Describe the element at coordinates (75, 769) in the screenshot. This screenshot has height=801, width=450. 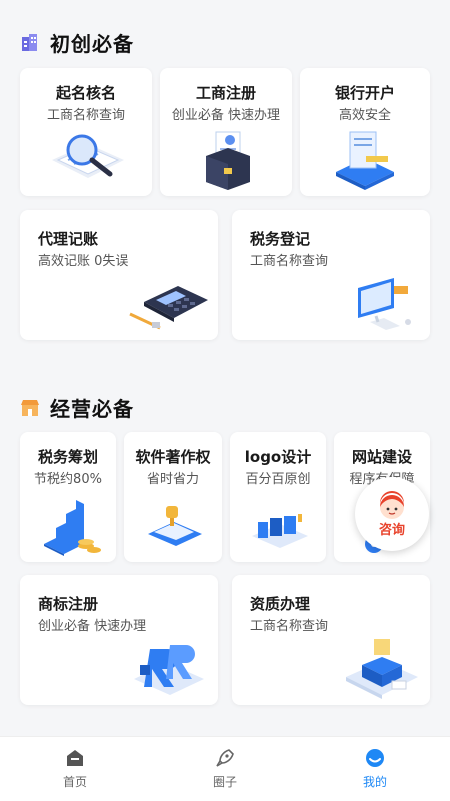
I see `tab-home: 首页` at that location.